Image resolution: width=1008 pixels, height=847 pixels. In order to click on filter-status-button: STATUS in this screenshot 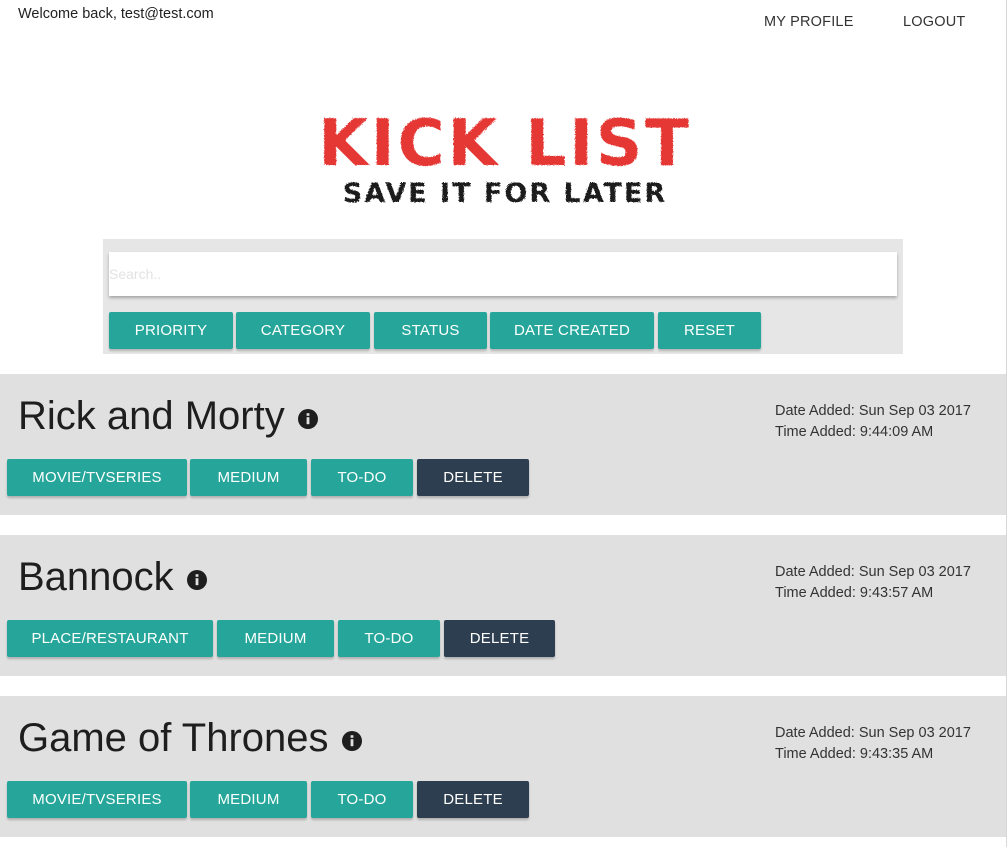, I will do `click(430, 330)`.